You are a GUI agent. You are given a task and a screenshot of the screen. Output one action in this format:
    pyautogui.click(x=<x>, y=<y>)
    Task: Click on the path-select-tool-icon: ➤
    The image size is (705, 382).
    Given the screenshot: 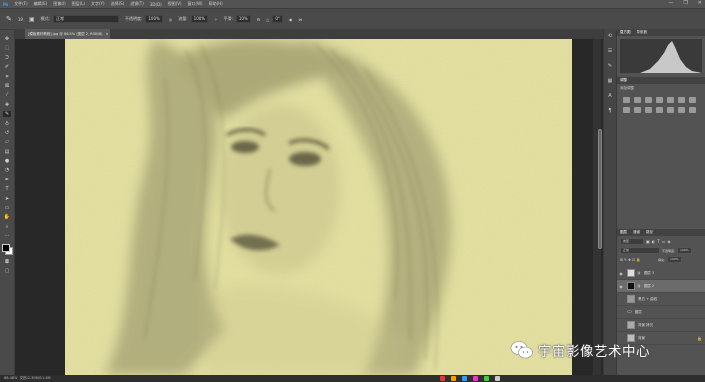 What is the action you would take?
    pyautogui.click(x=7, y=199)
    